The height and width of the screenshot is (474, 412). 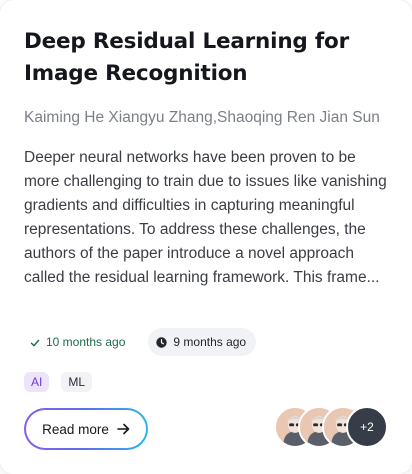 I want to click on created-badge: 9 months ago, so click(x=202, y=342).